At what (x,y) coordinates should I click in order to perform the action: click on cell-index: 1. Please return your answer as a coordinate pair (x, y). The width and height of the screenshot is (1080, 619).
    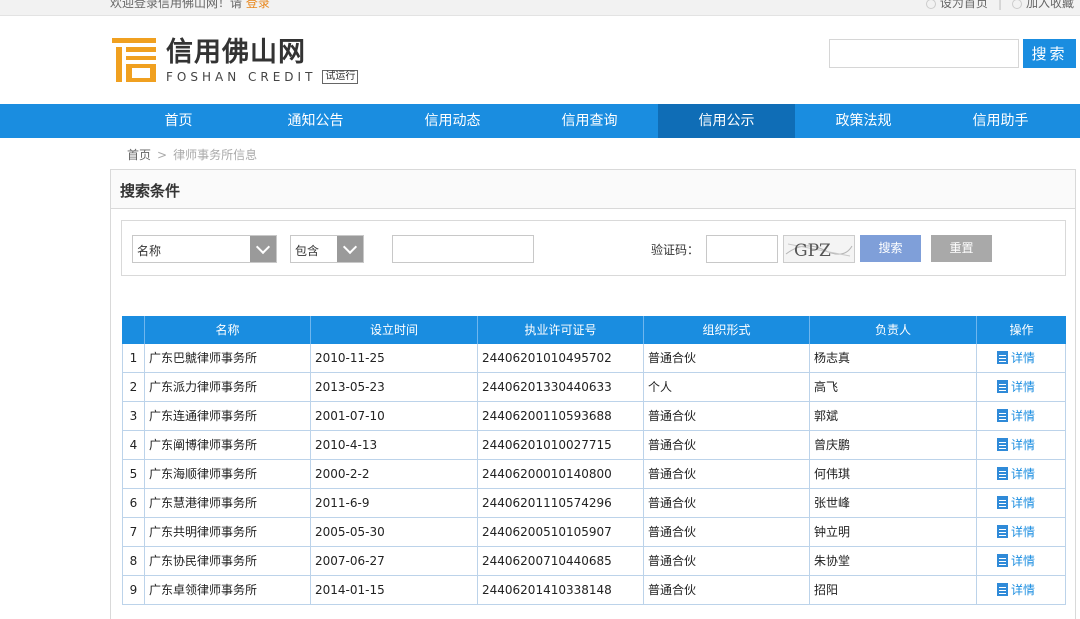
    Looking at the image, I should click on (133, 358).